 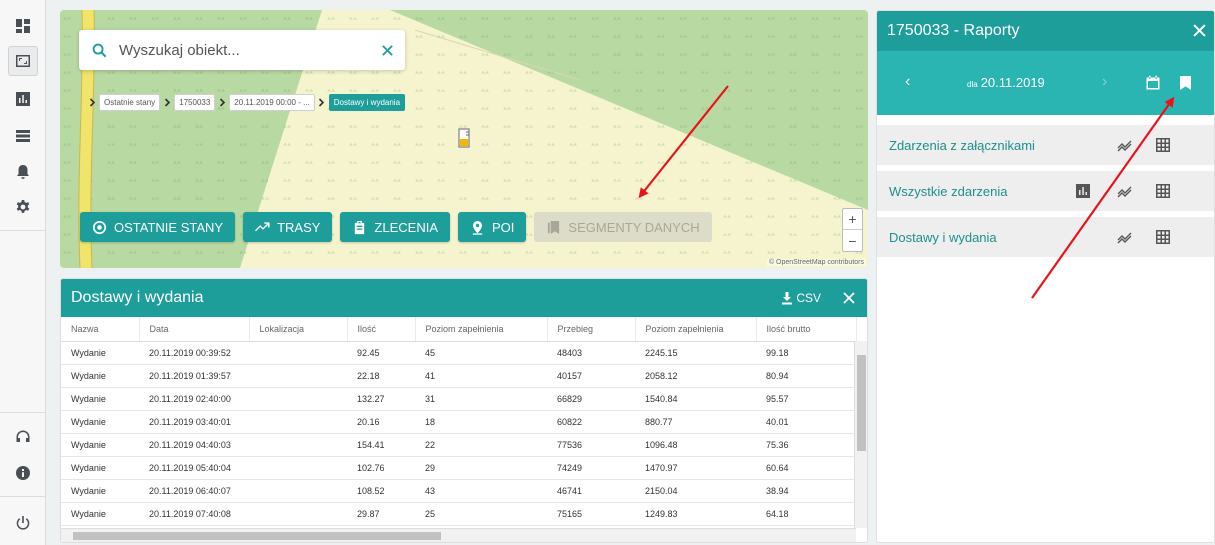 I want to click on info-icon, so click(x=23, y=473).